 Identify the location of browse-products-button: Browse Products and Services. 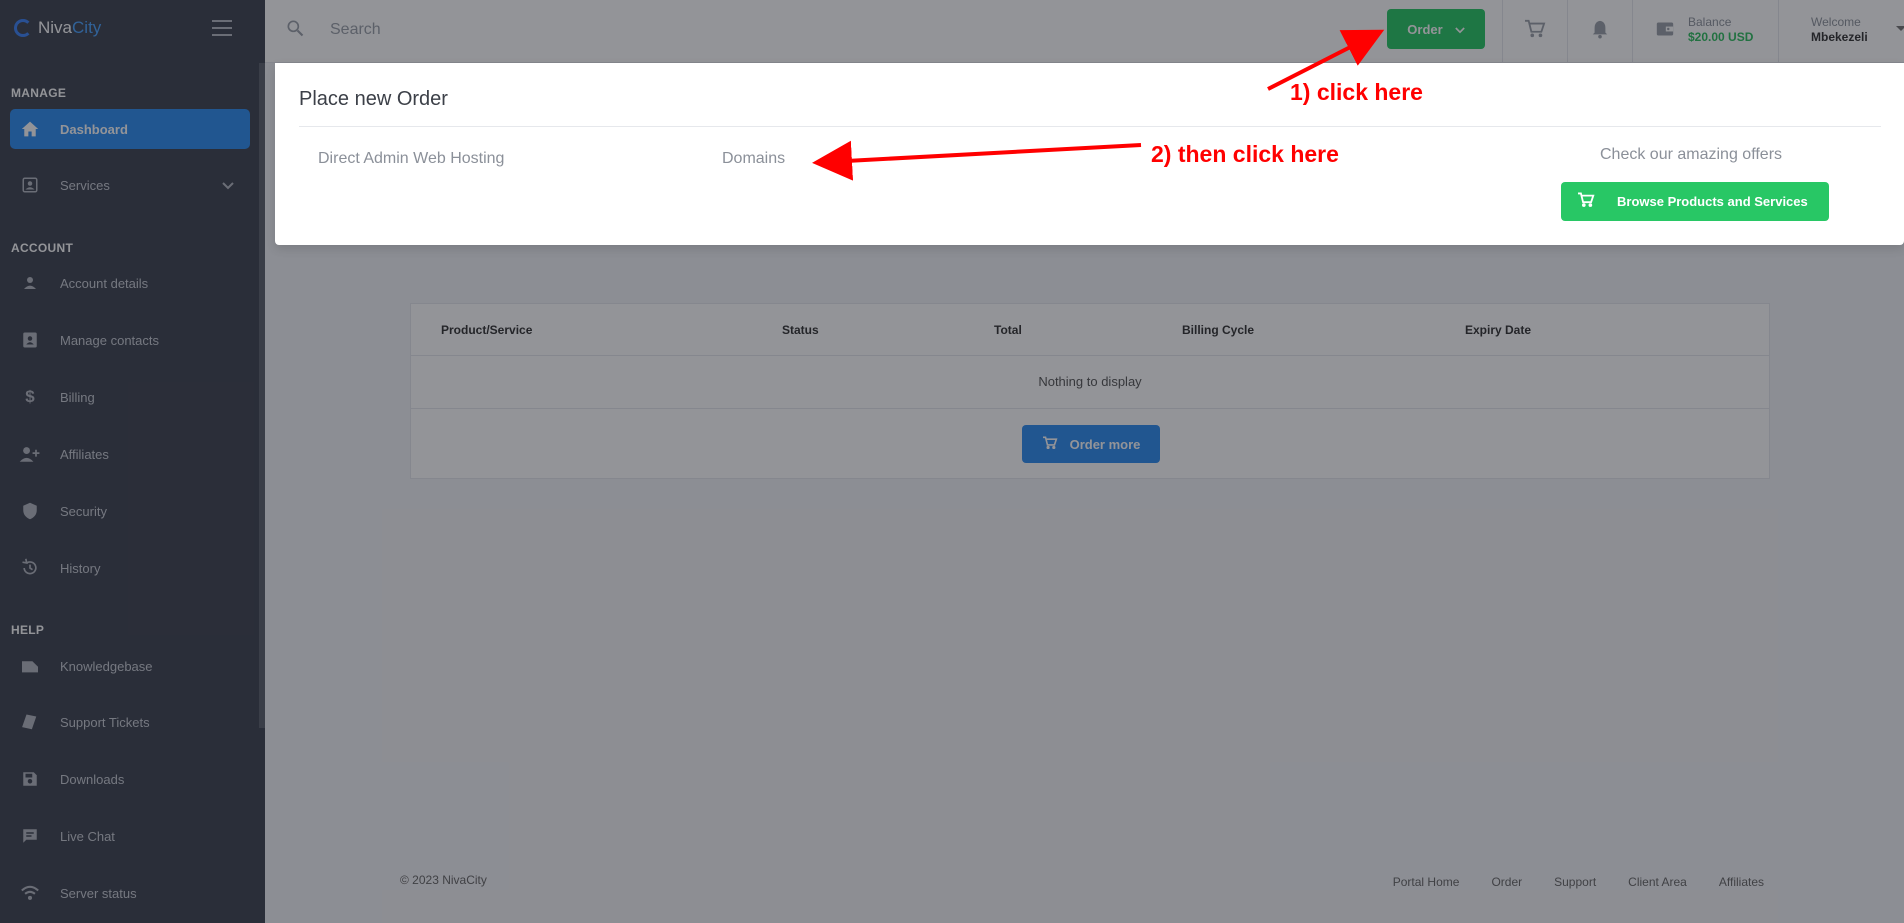
(1695, 201).